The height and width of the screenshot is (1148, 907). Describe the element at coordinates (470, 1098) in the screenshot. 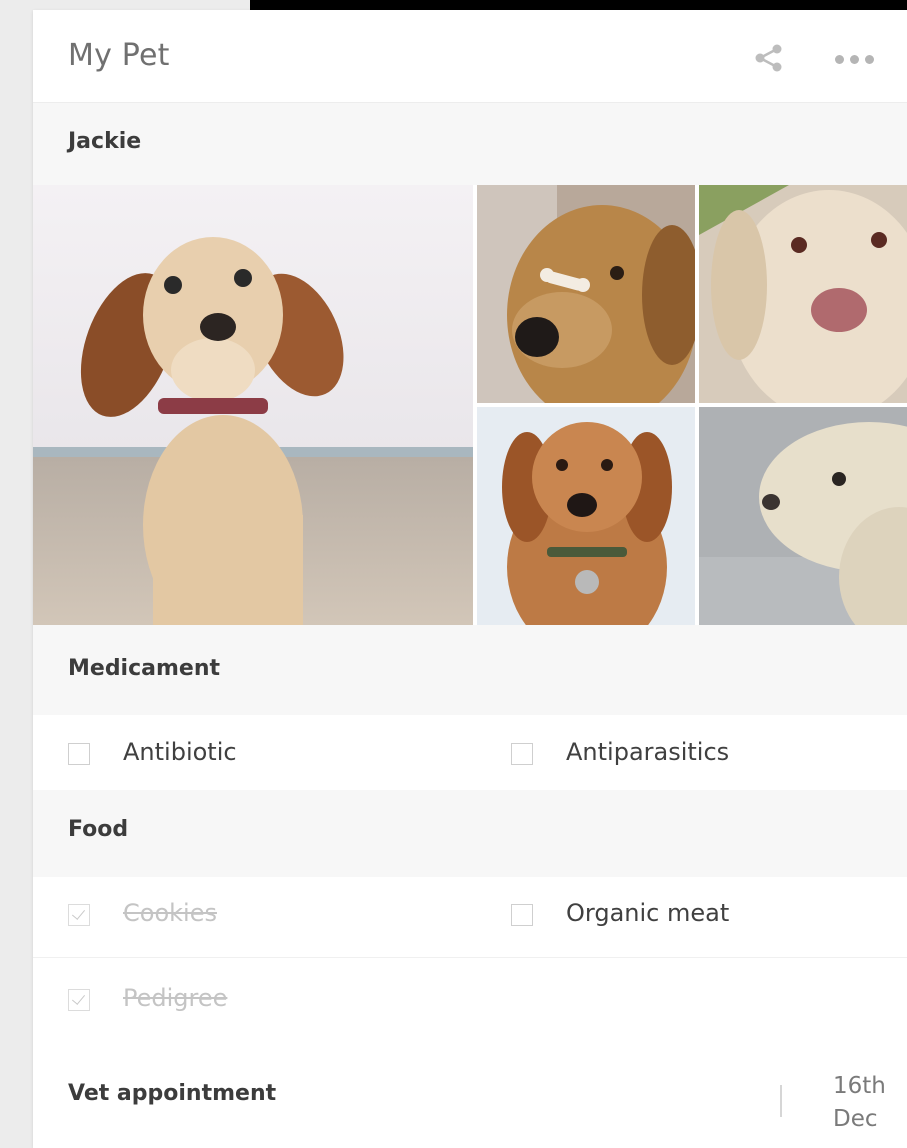

I see `vet-appointment-row: Vet appointment 16th Dec` at that location.